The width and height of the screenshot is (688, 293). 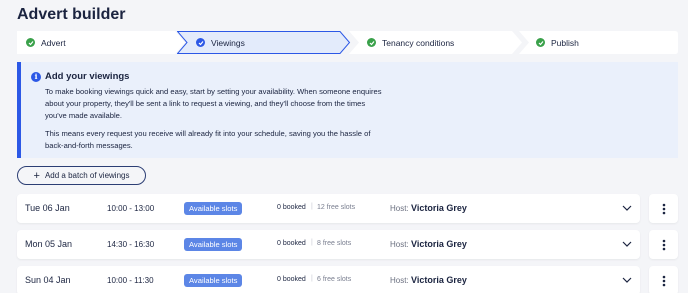 What do you see at coordinates (102, 42) in the screenshot?
I see `step-advert: Advert` at bounding box center [102, 42].